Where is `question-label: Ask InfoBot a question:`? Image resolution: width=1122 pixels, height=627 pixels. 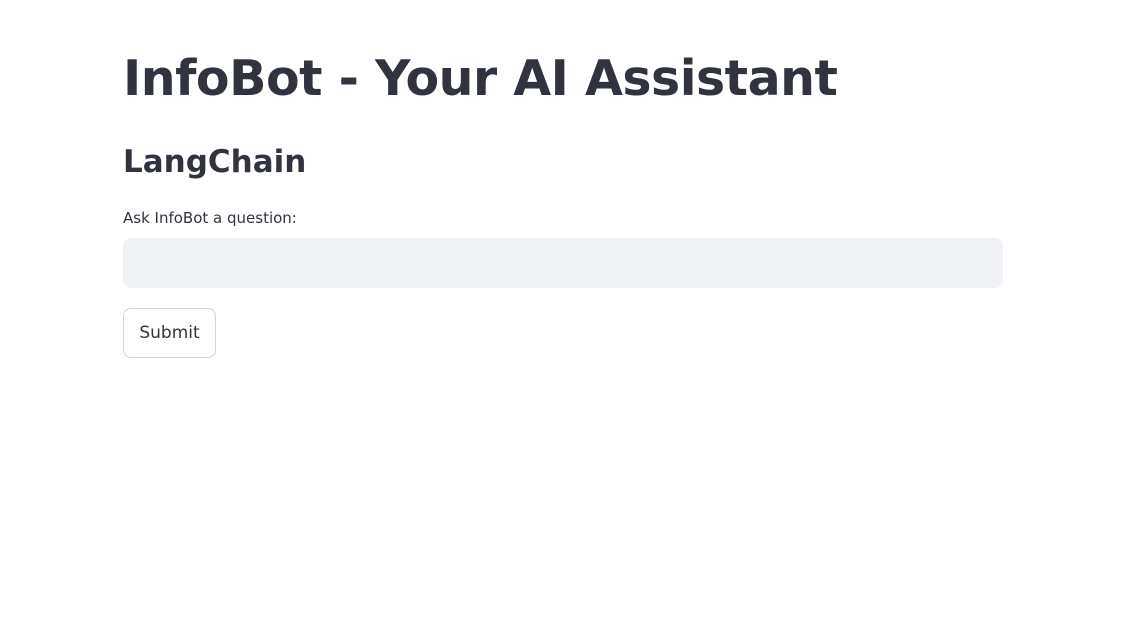
question-label: Ask InfoBot a question: is located at coordinates (210, 218).